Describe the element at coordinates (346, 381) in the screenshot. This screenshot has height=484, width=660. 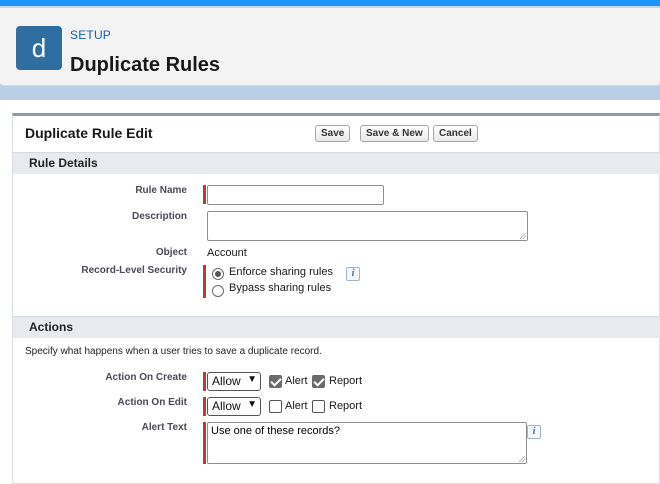
I see `create-report-label: Report` at that location.